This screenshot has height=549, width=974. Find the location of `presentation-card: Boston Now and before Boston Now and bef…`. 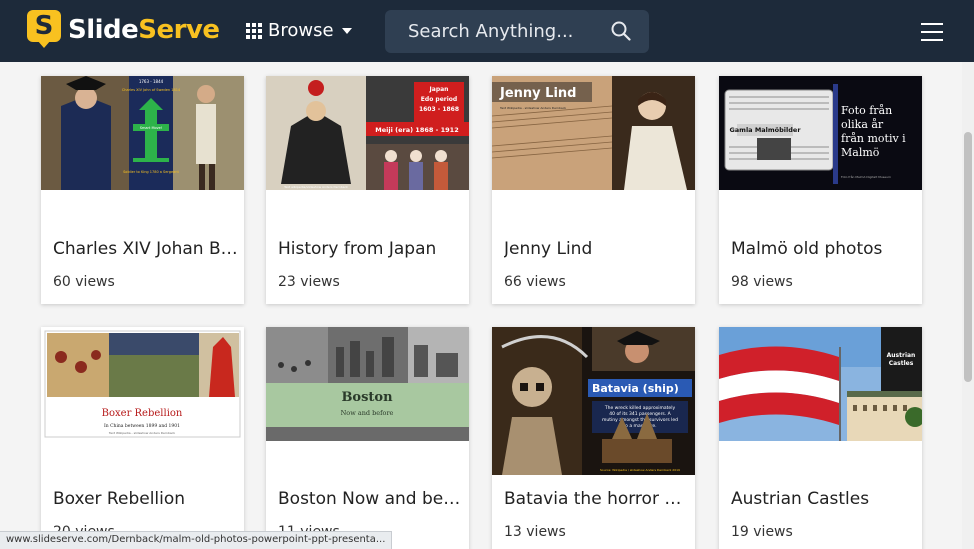

presentation-card: Boston Now and before Boston Now and bef… is located at coordinates (367, 438).